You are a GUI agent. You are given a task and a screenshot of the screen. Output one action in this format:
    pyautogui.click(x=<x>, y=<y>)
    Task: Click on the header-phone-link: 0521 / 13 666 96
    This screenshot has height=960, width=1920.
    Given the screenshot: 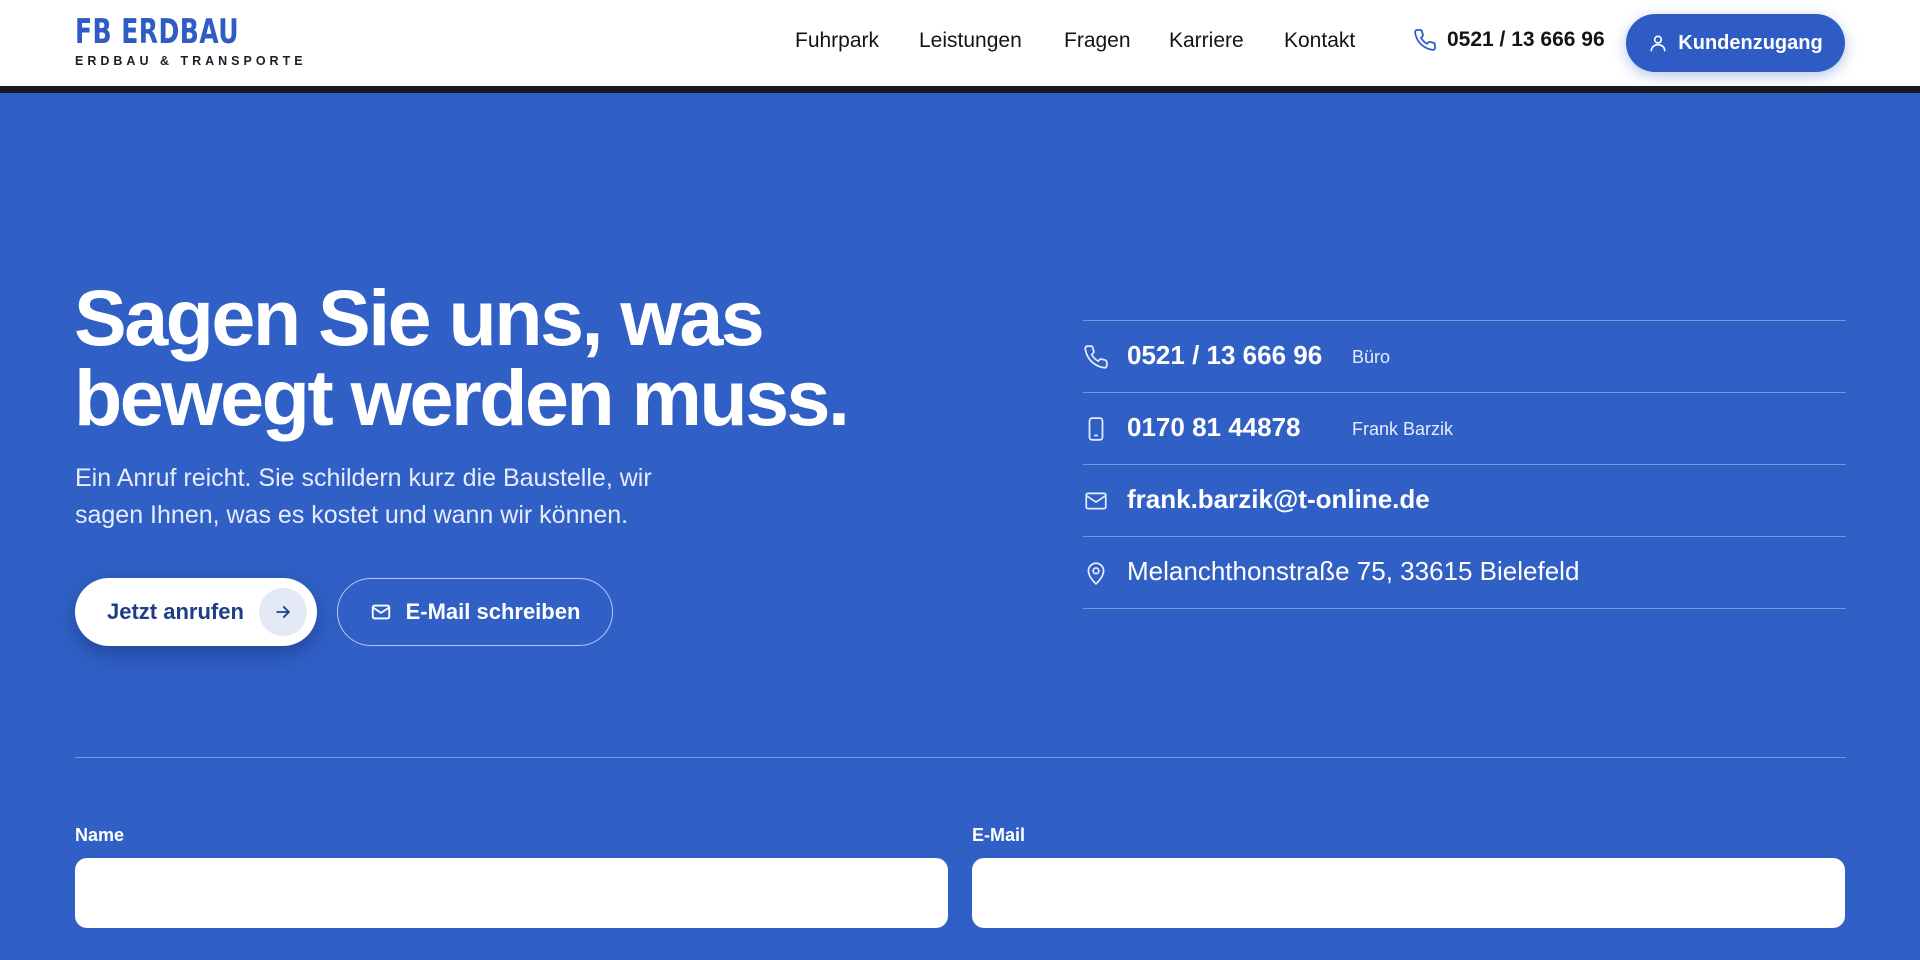 What is the action you would take?
    pyautogui.click(x=1509, y=40)
    